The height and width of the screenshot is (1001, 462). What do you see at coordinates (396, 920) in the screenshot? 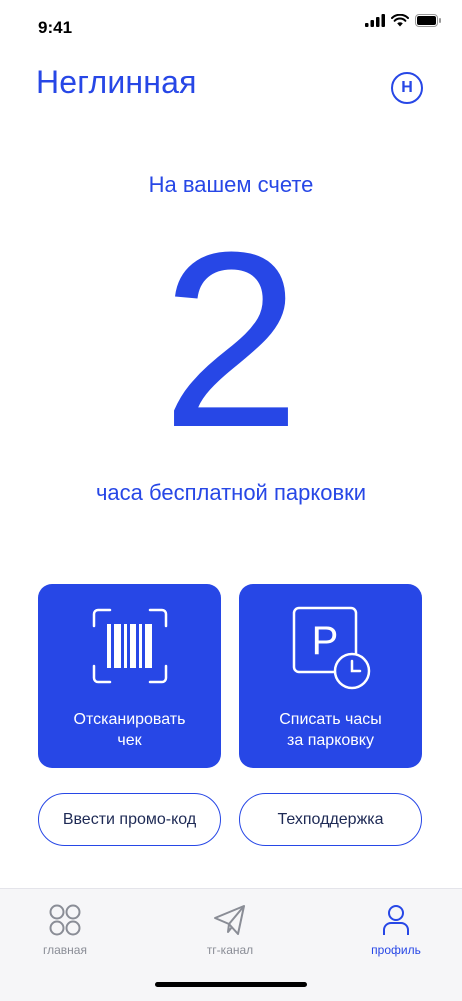
I see `user-icon` at bounding box center [396, 920].